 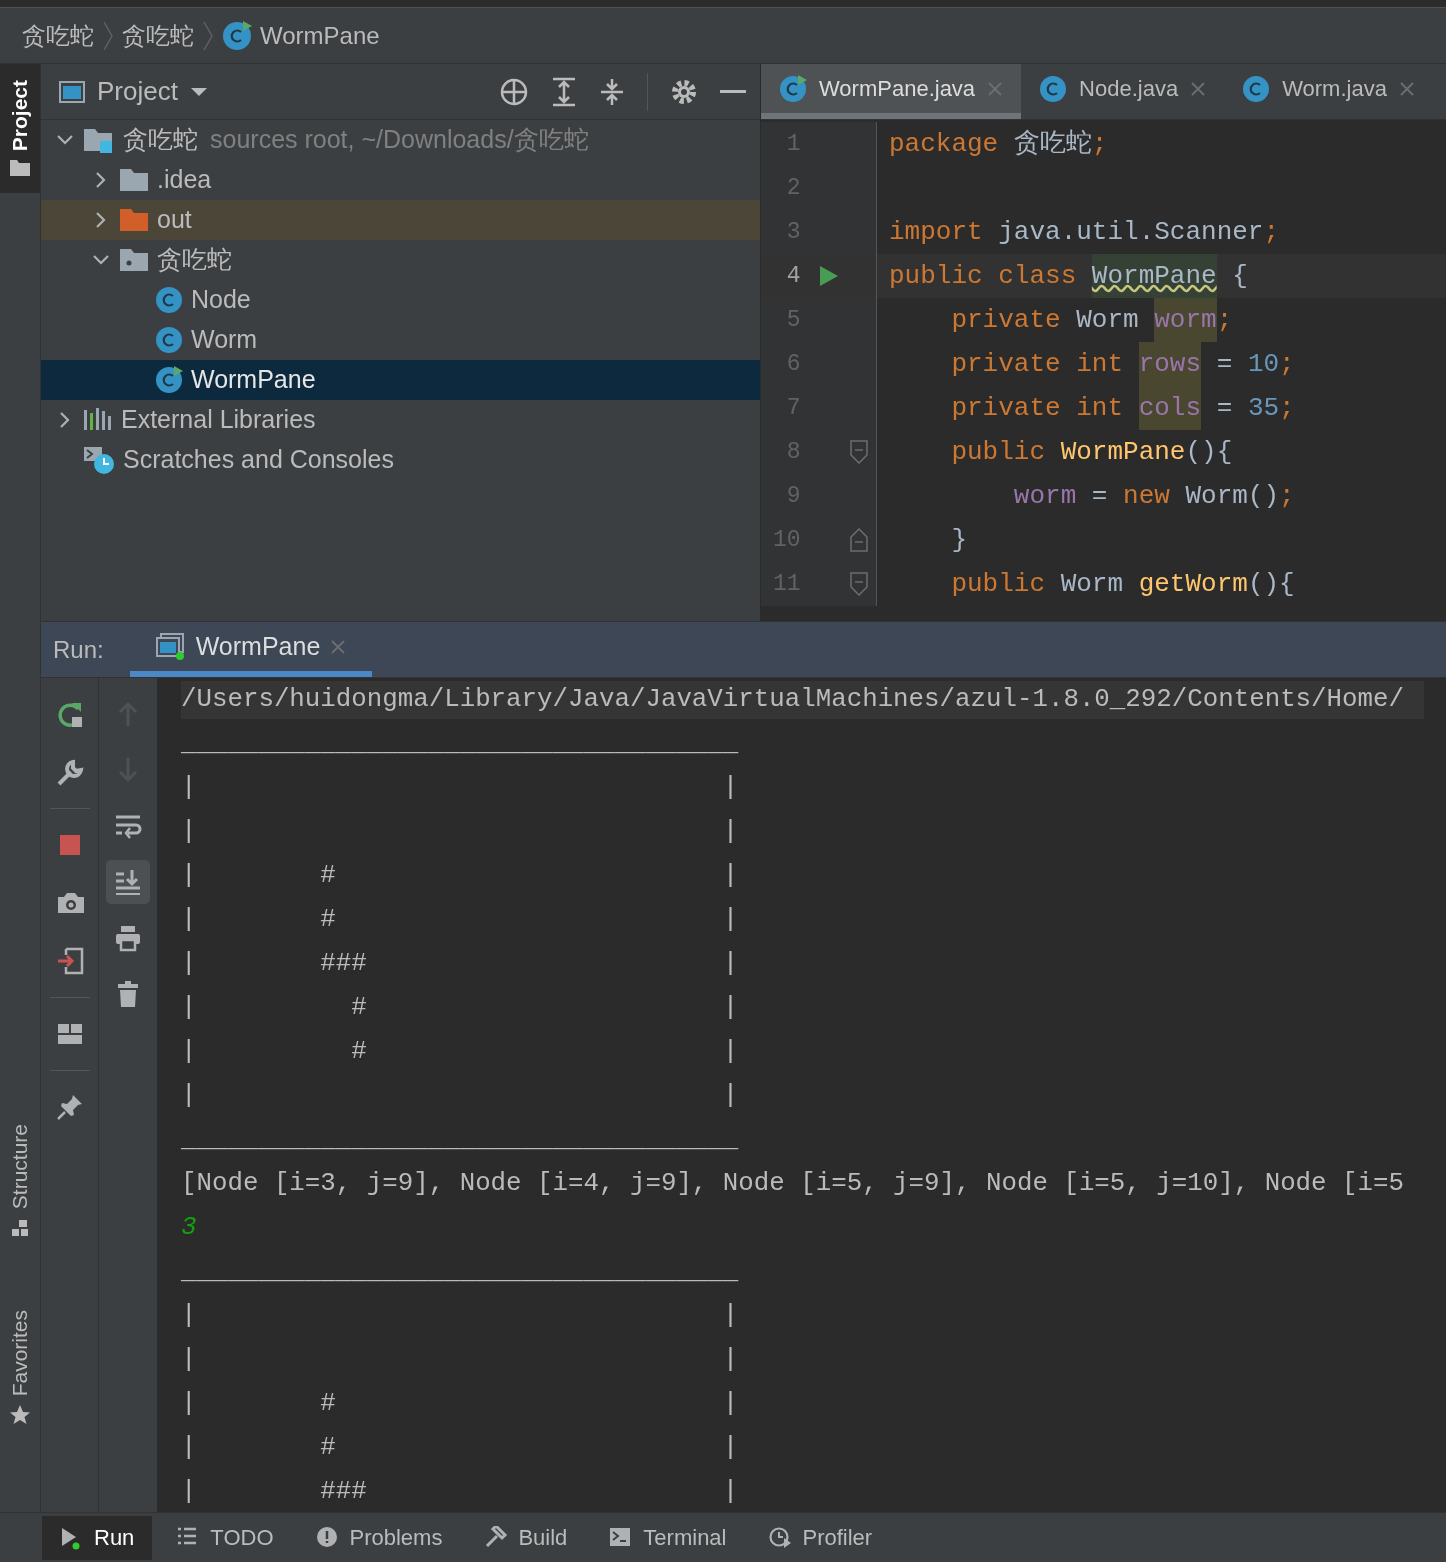 What do you see at coordinates (72, 91) in the screenshot?
I see `window-icon` at bounding box center [72, 91].